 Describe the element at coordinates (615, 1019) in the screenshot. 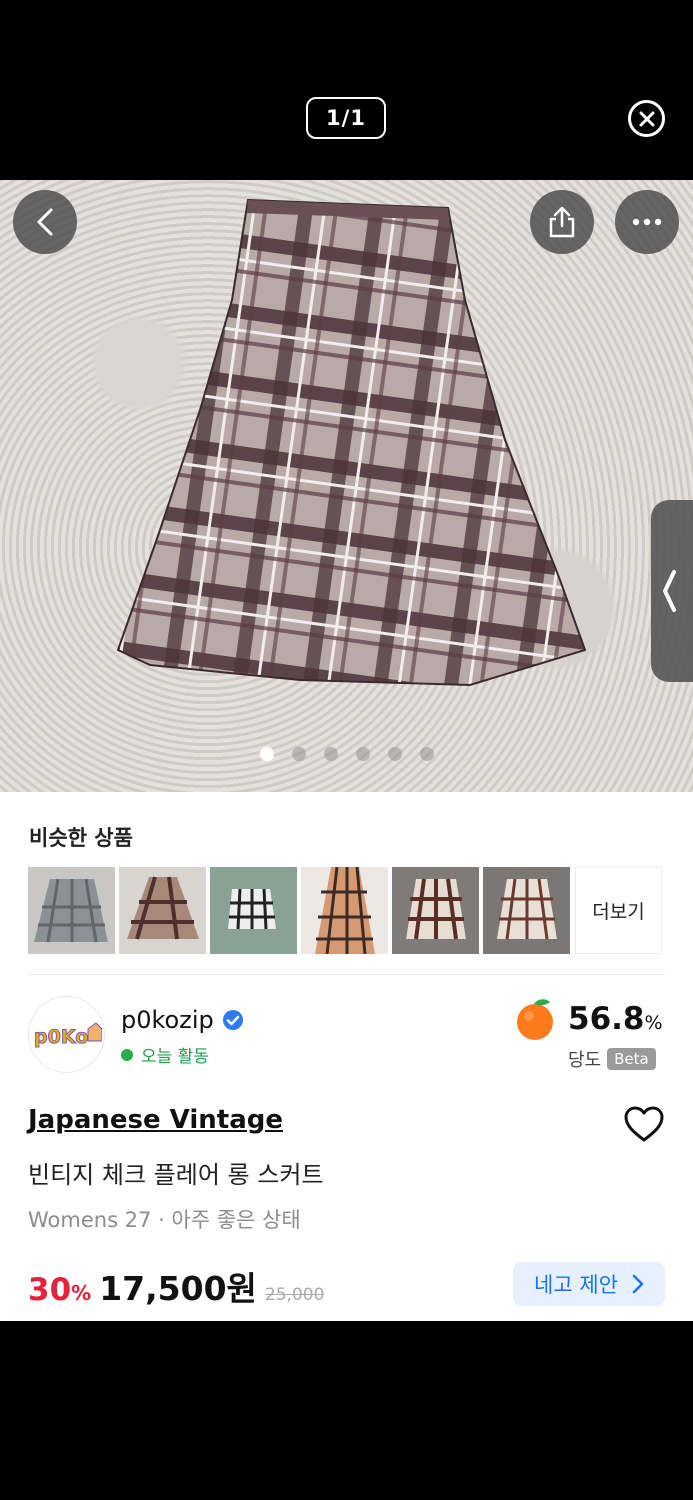

I see `score-value: 56.8%` at that location.